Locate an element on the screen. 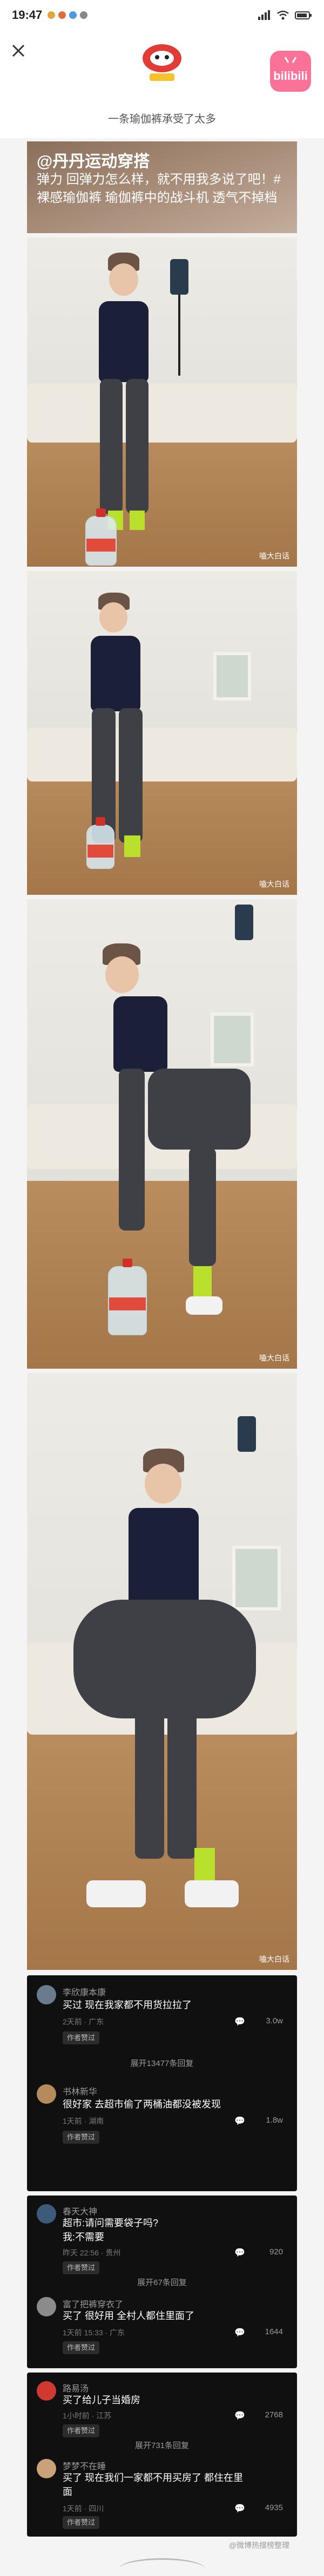 The image size is (324, 2576). comment-meta: 2天前 · 广东 is located at coordinates (83, 2021).